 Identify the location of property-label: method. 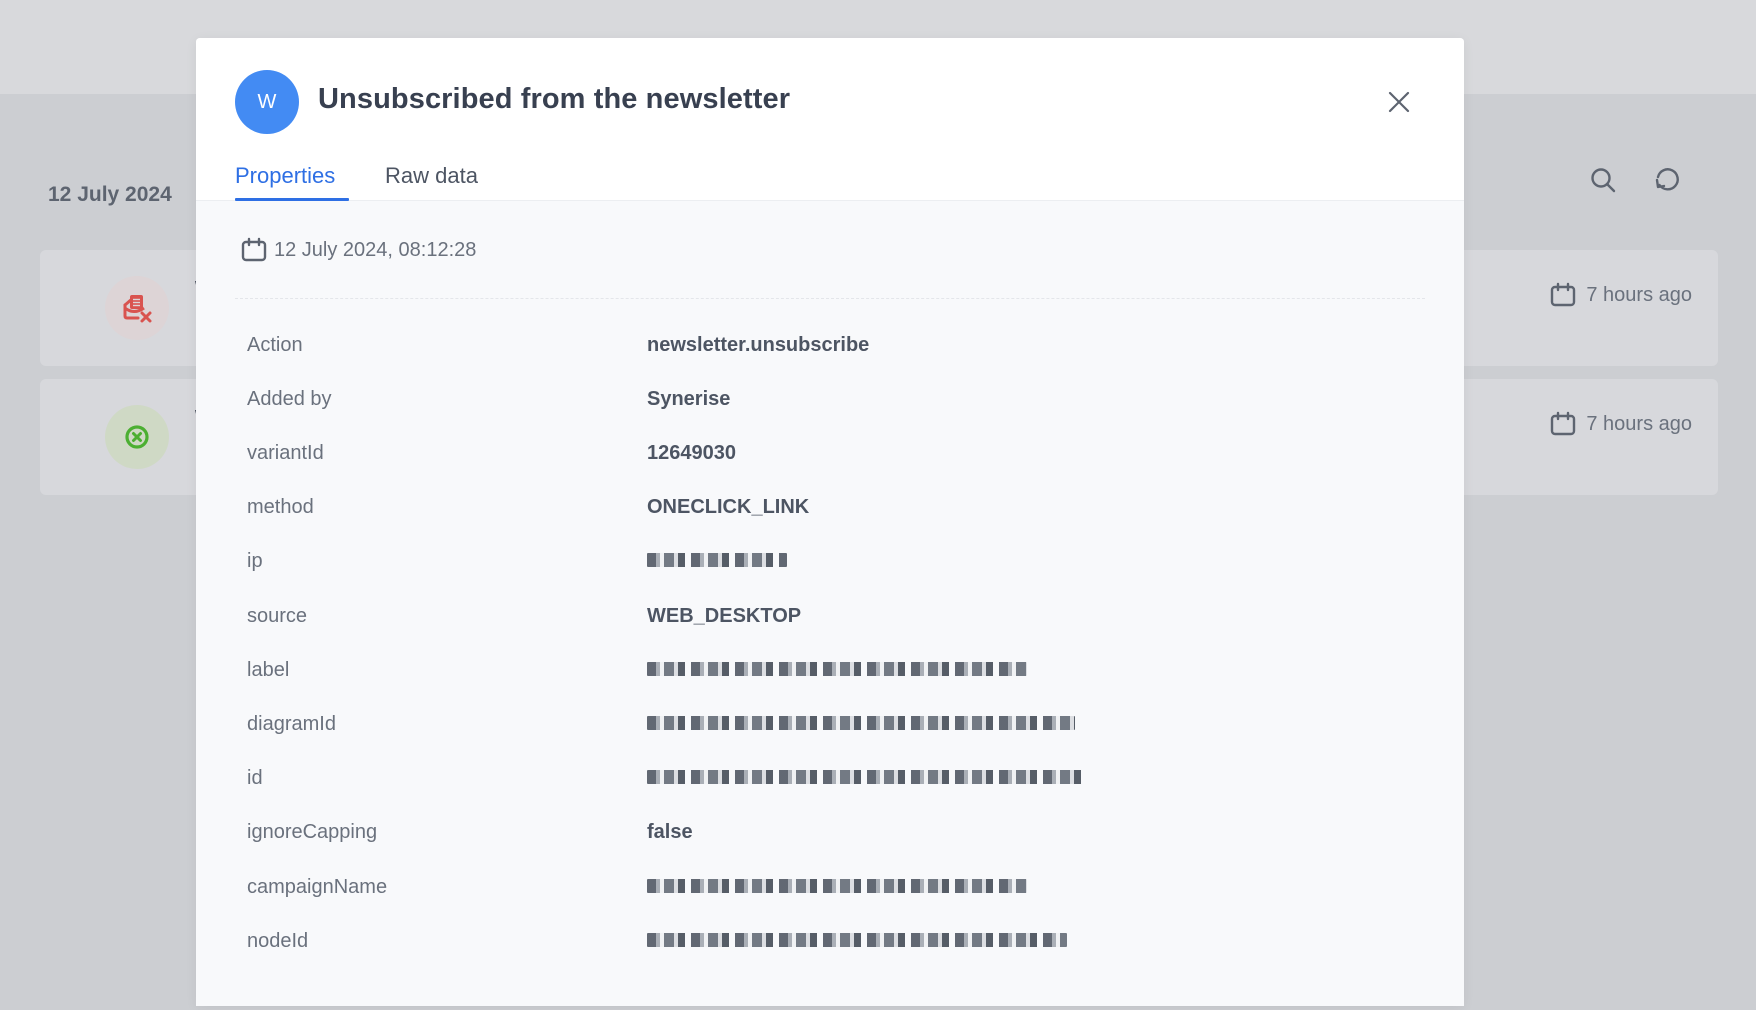
(280, 507).